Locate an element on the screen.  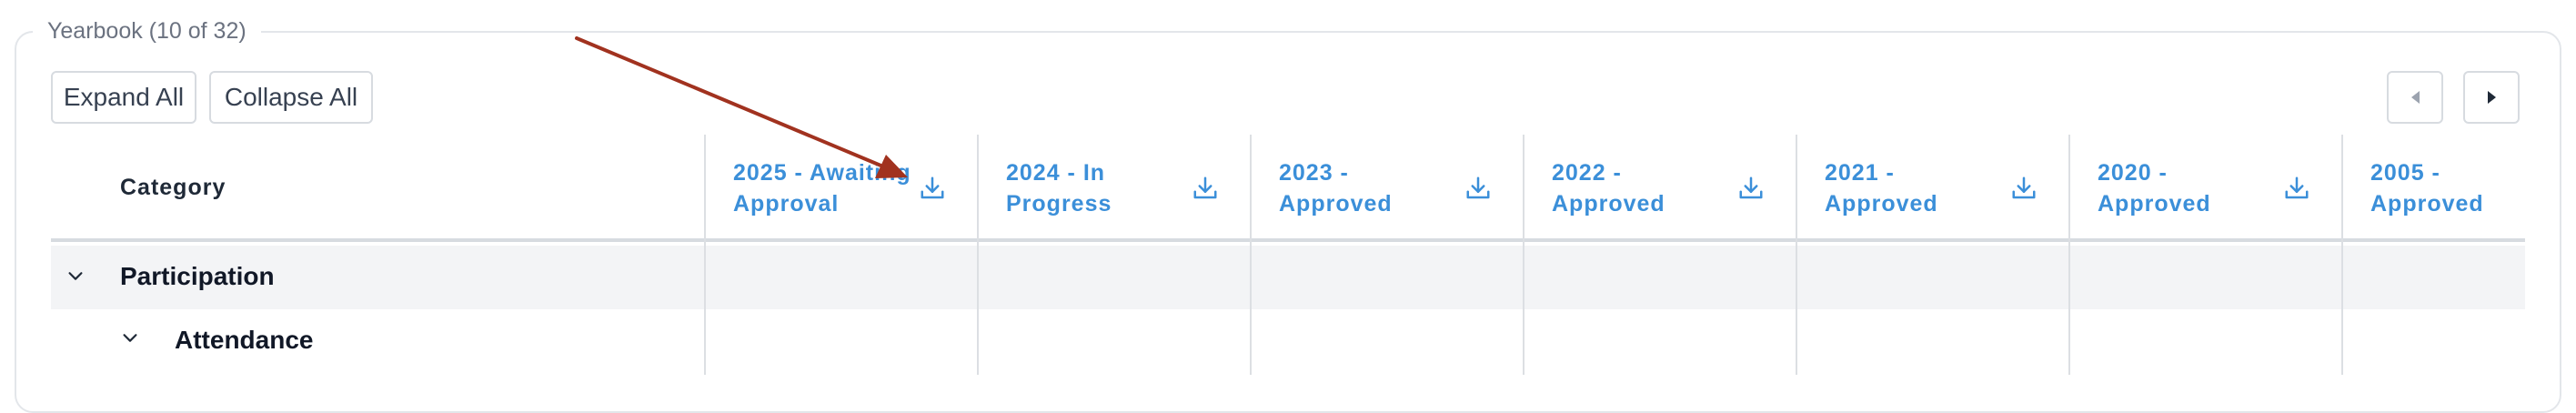
caret-right-icon is located at coordinates (2491, 97).